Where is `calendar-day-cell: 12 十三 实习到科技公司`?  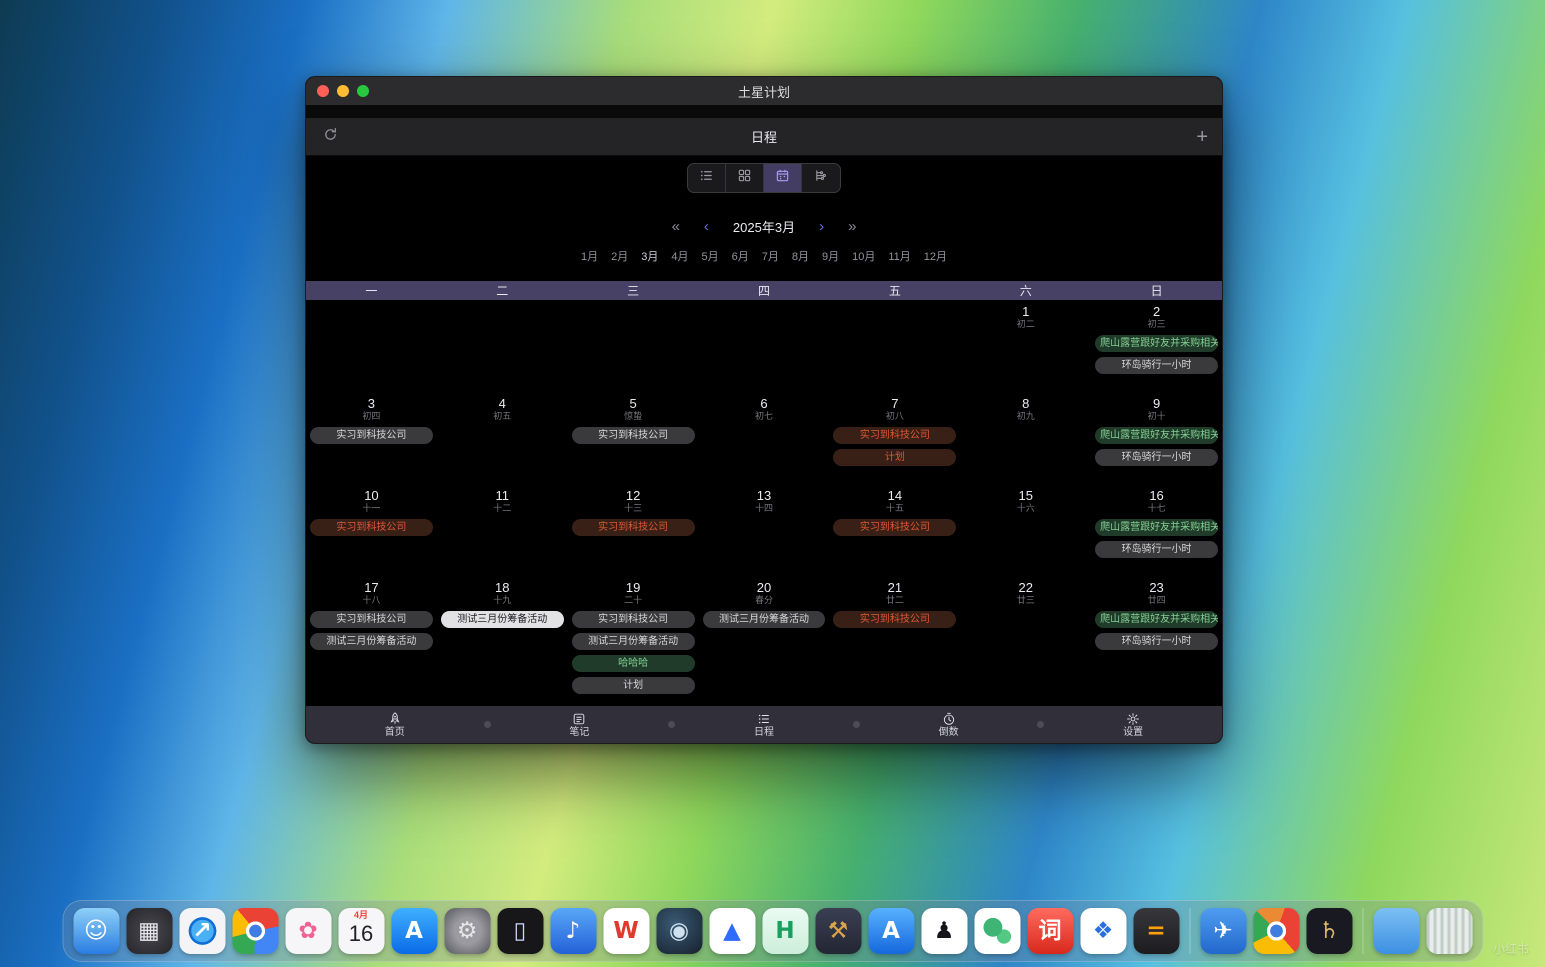 calendar-day-cell: 12 十三 实习到科技公司 is located at coordinates (633, 530).